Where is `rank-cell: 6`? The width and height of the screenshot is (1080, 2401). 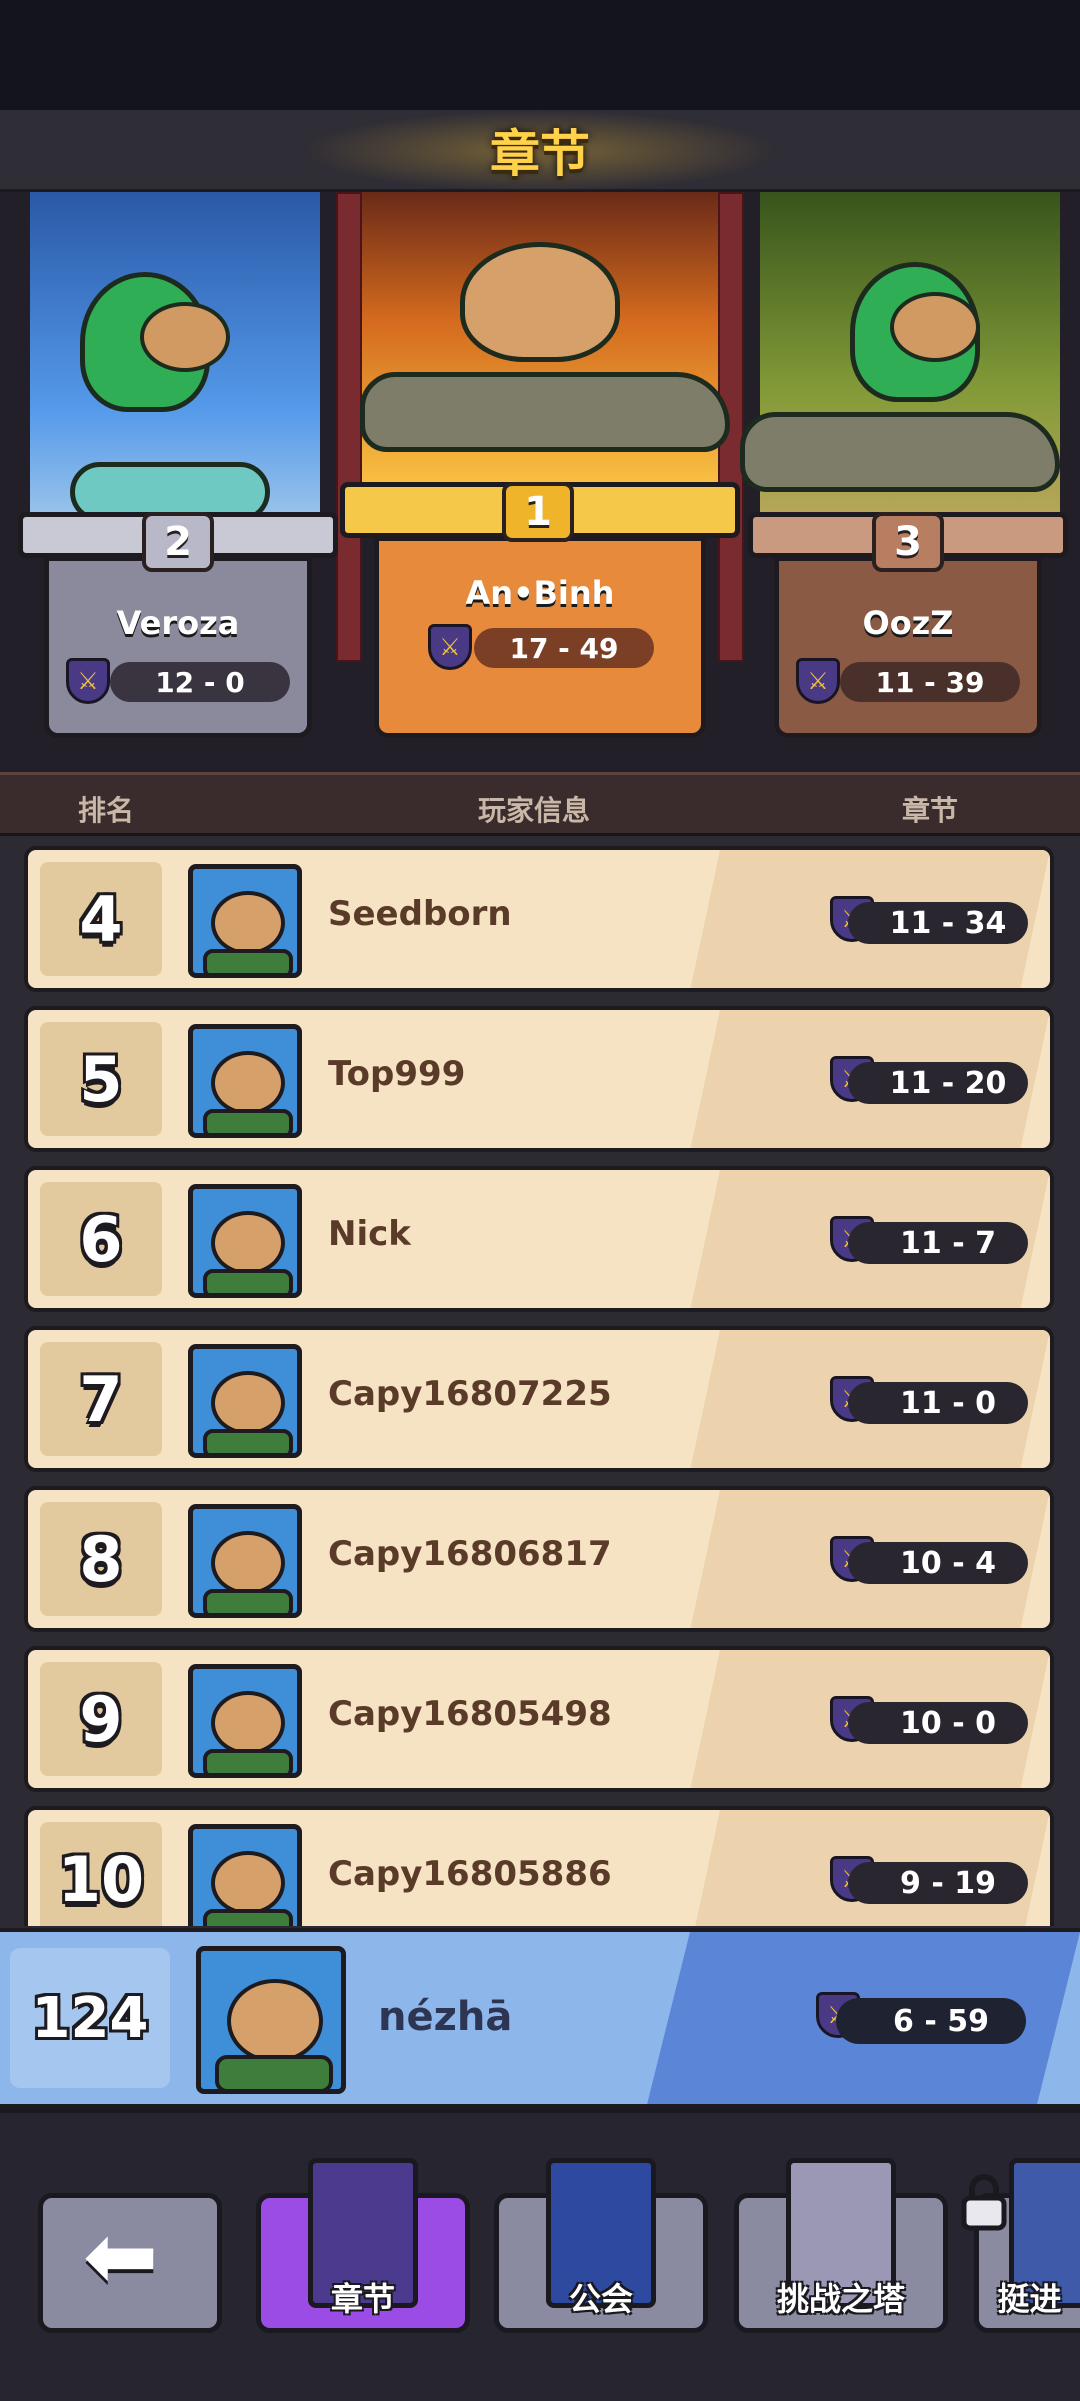 rank-cell: 6 is located at coordinates (101, 1239).